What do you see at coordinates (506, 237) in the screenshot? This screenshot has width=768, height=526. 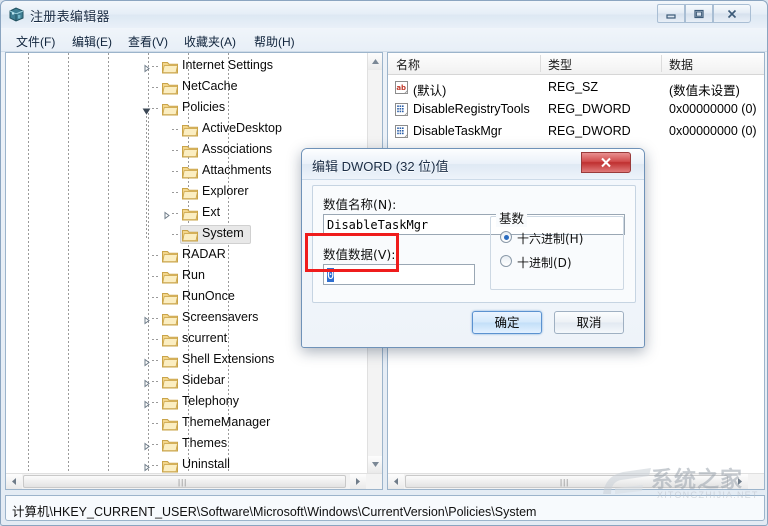 I see `radio-hexadecimal-indicator` at bounding box center [506, 237].